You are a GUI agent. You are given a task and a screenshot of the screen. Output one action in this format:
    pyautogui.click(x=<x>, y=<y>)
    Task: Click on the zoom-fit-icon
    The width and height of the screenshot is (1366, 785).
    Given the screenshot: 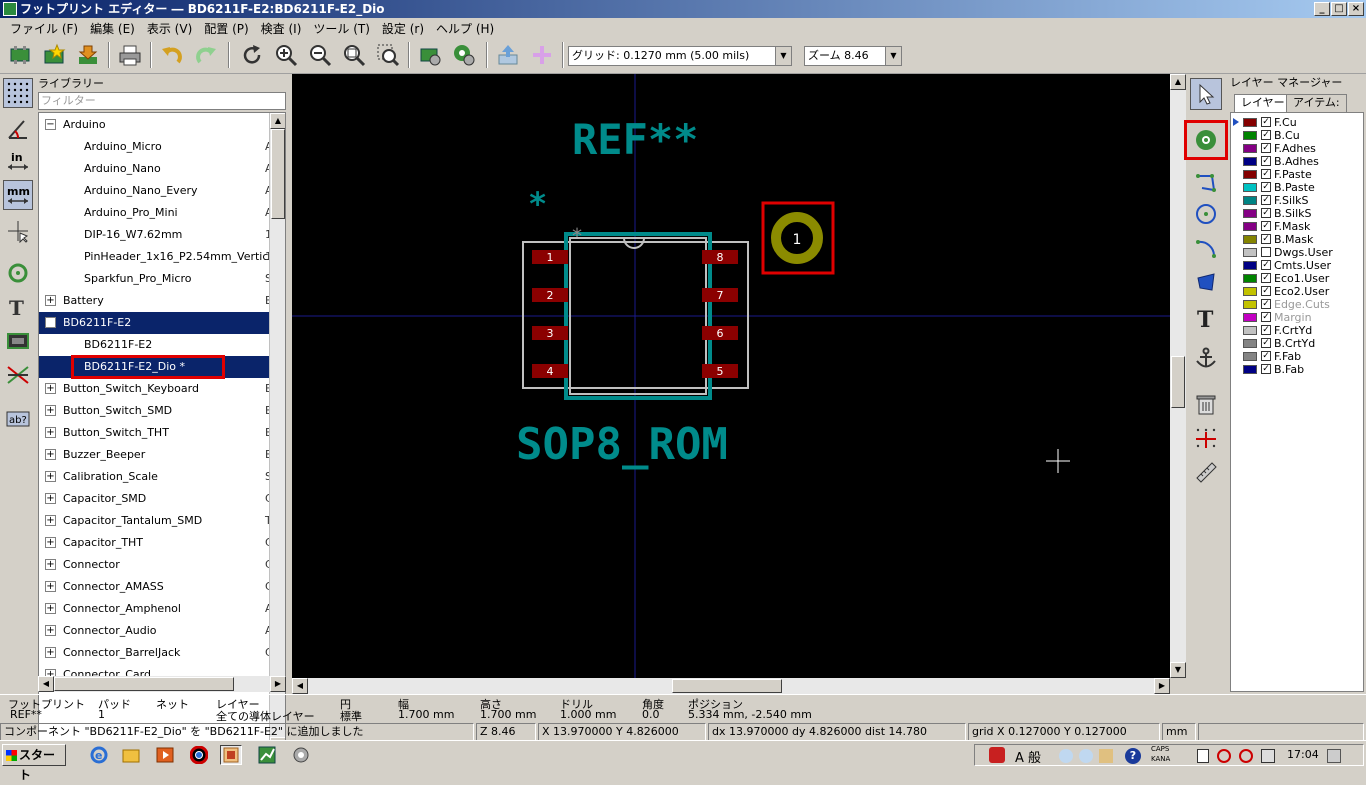 What is the action you would take?
    pyautogui.click(x=354, y=55)
    